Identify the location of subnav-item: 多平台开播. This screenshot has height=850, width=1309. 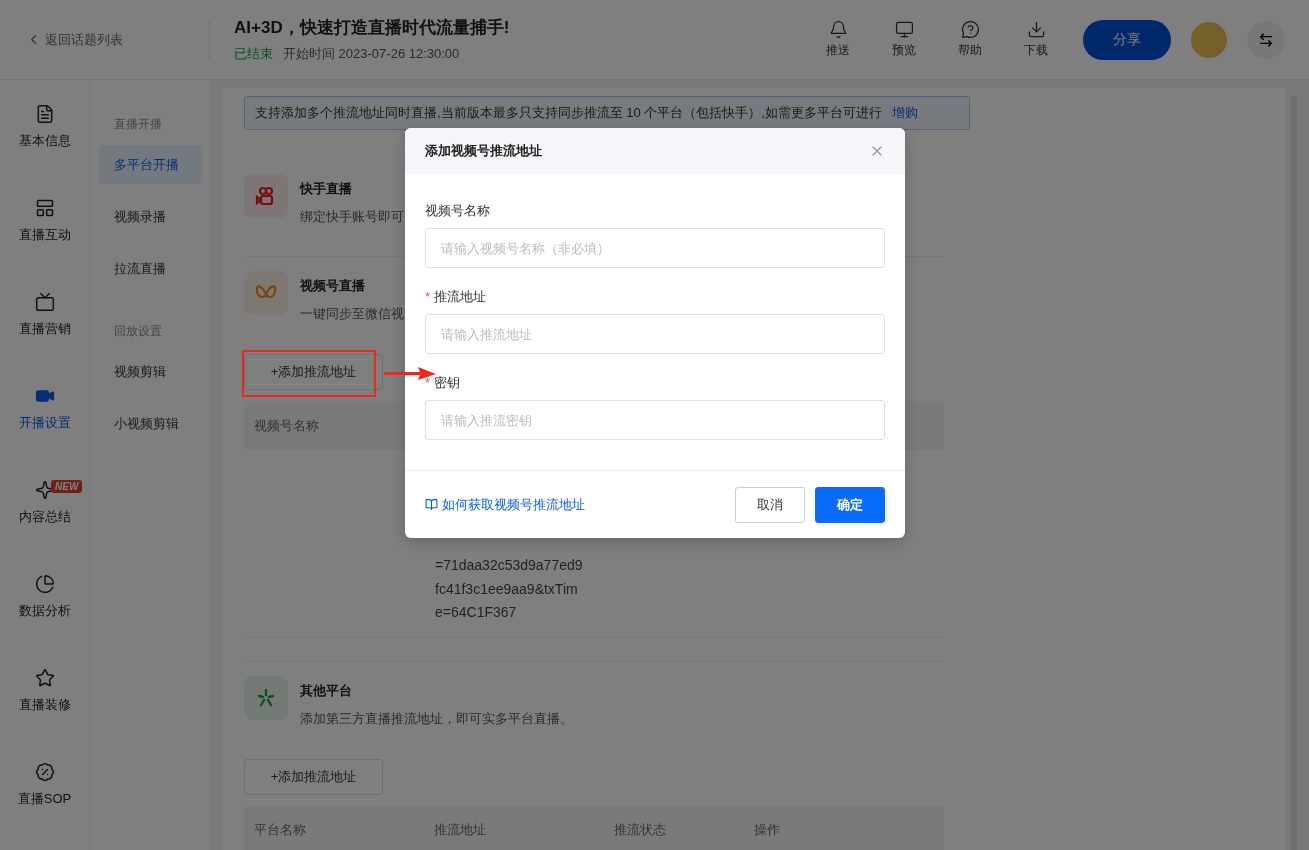
(150, 164).